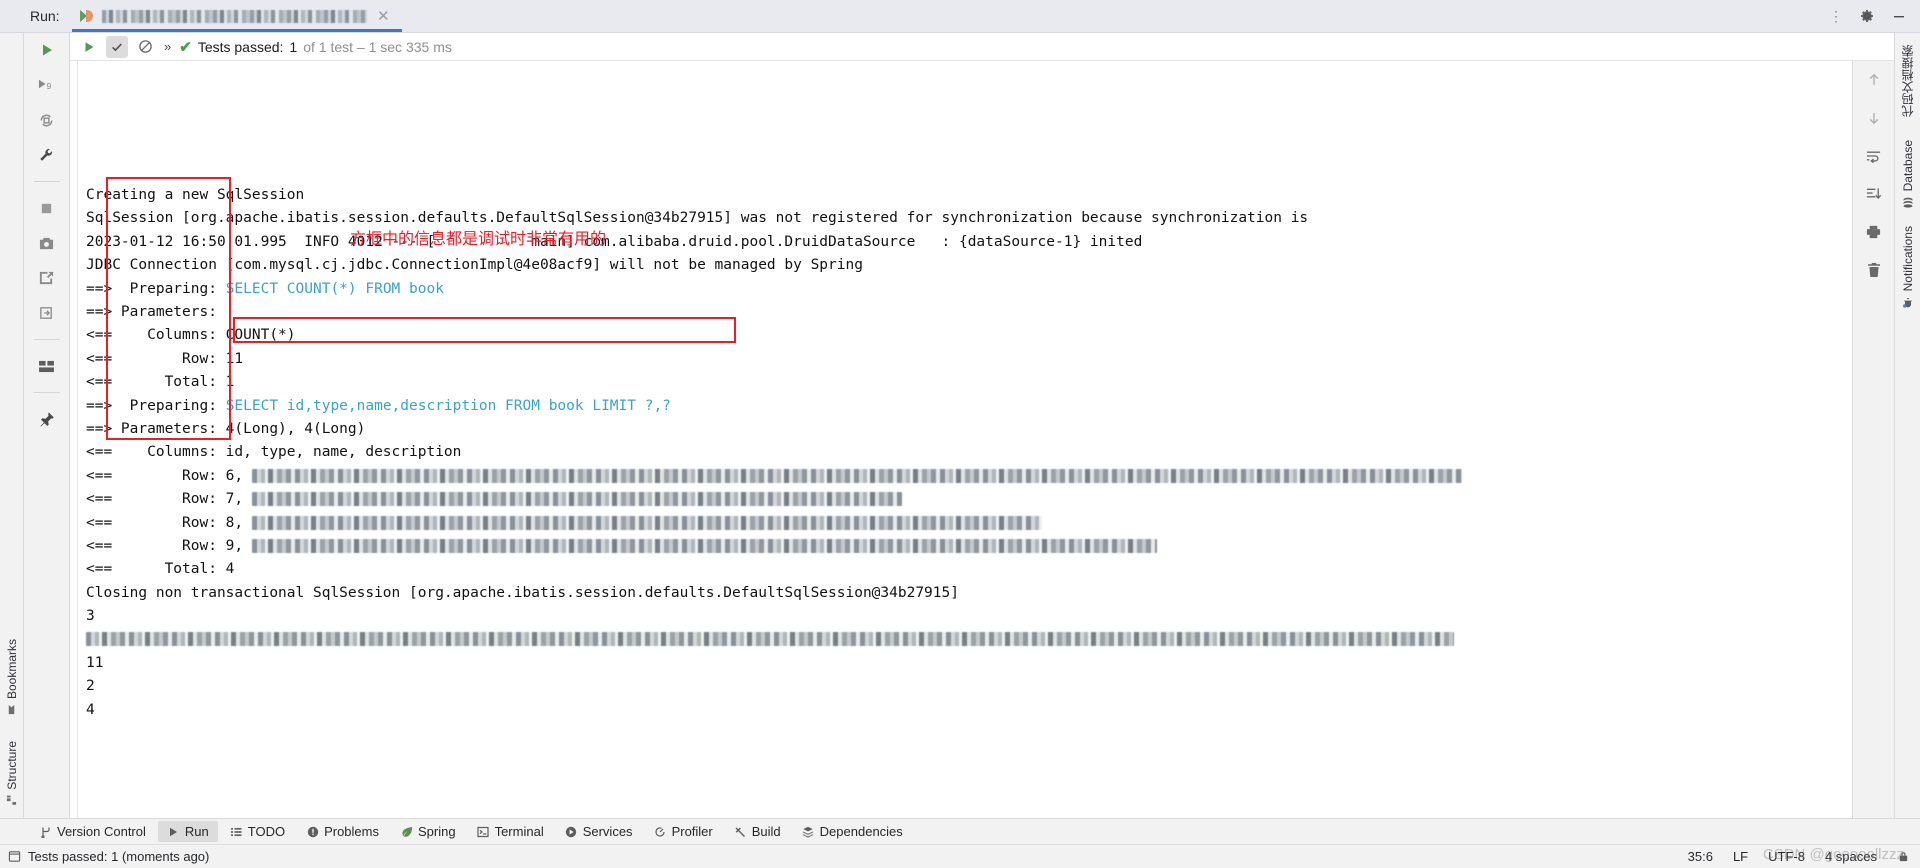  What do you see at coordinates (160, 382) in the screenshot?
I see `console-text: <== Total: 1` at bounding box center [160, 382].